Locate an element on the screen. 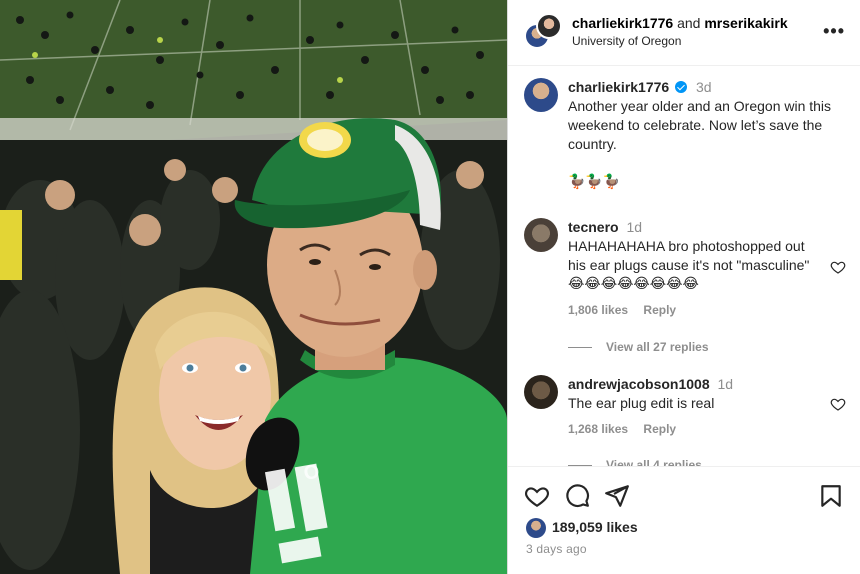  comment-likes: 1,806 likes is located at coordinates (598, 310).